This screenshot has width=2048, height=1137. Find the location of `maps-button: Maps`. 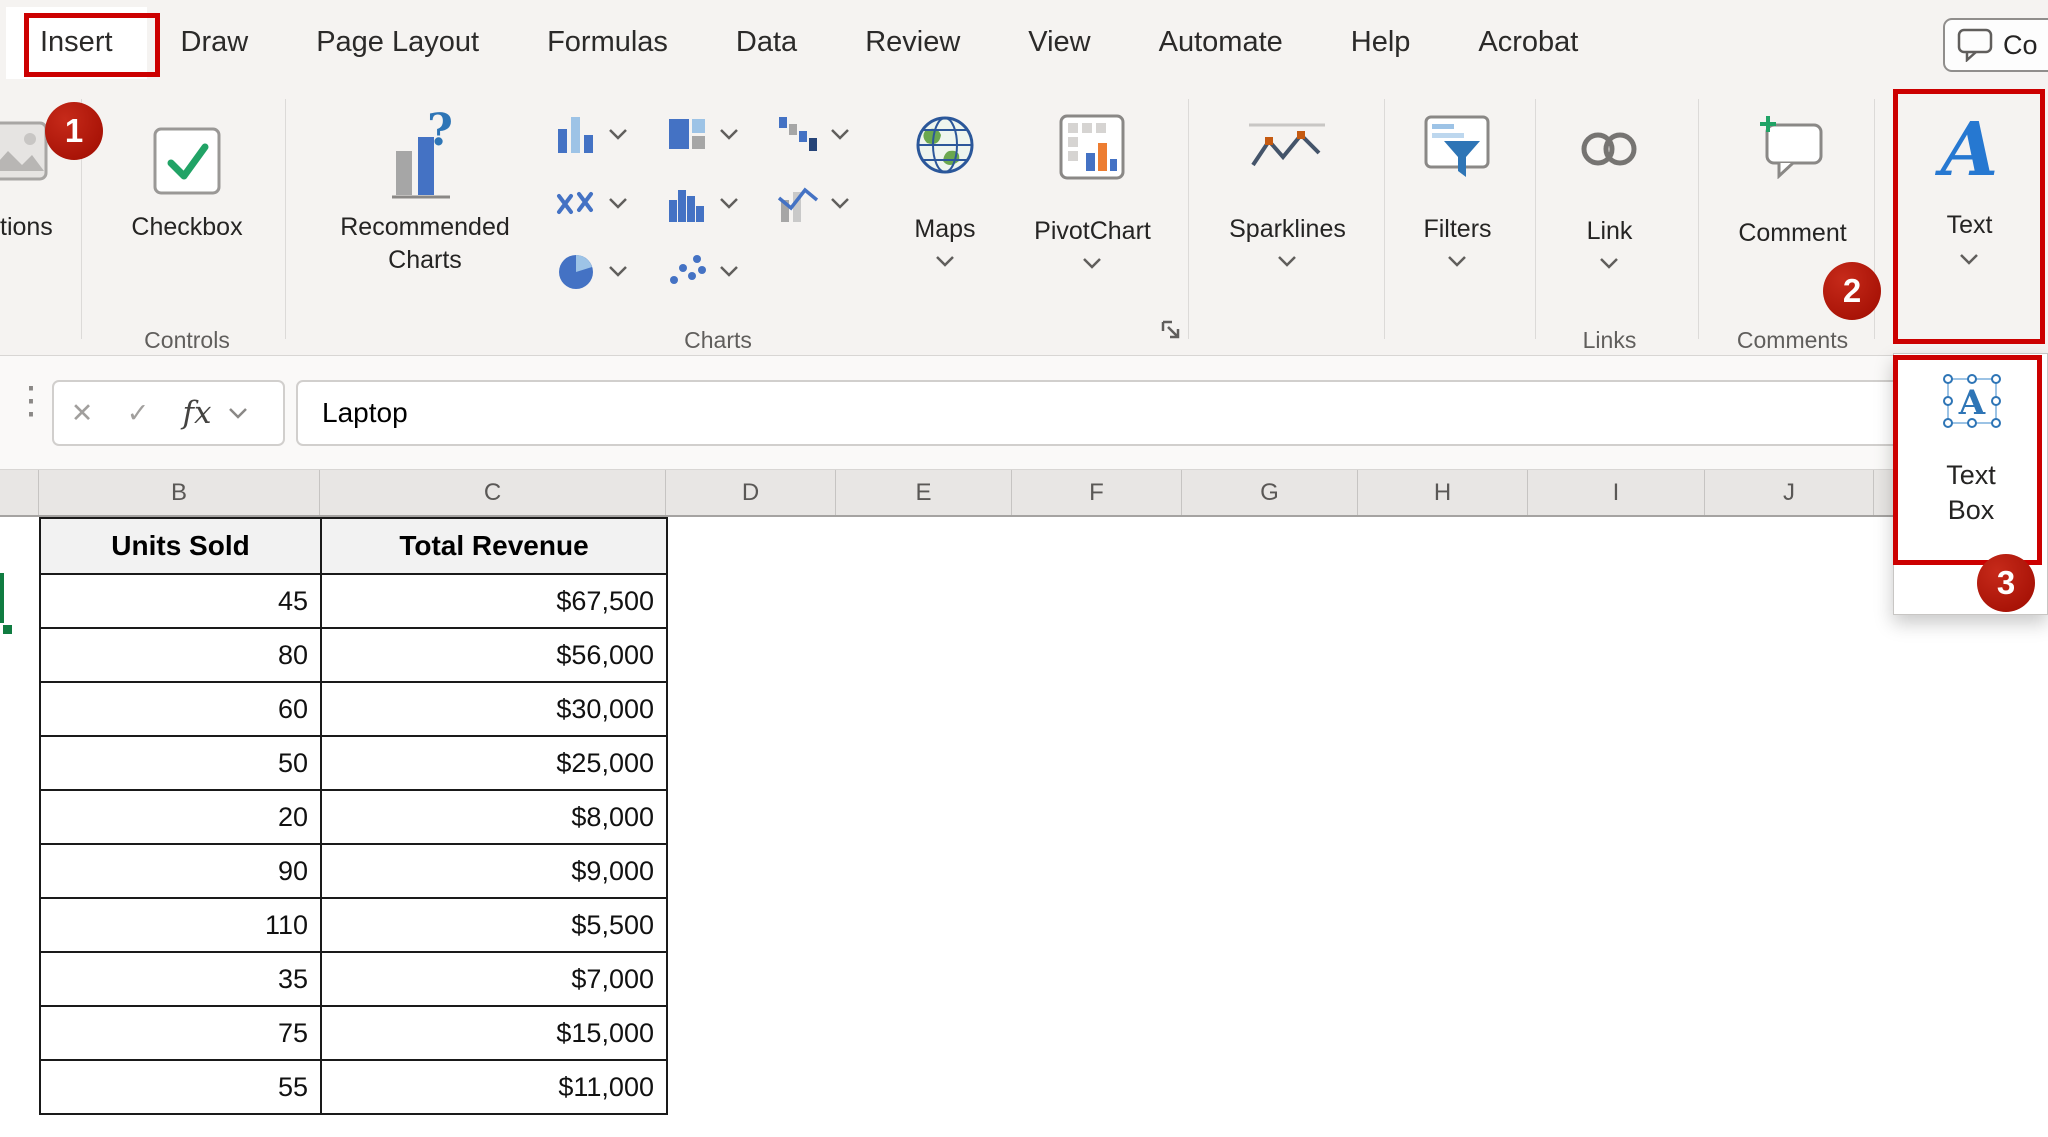

maps-button: Maps is located at coordinates (945, 212).